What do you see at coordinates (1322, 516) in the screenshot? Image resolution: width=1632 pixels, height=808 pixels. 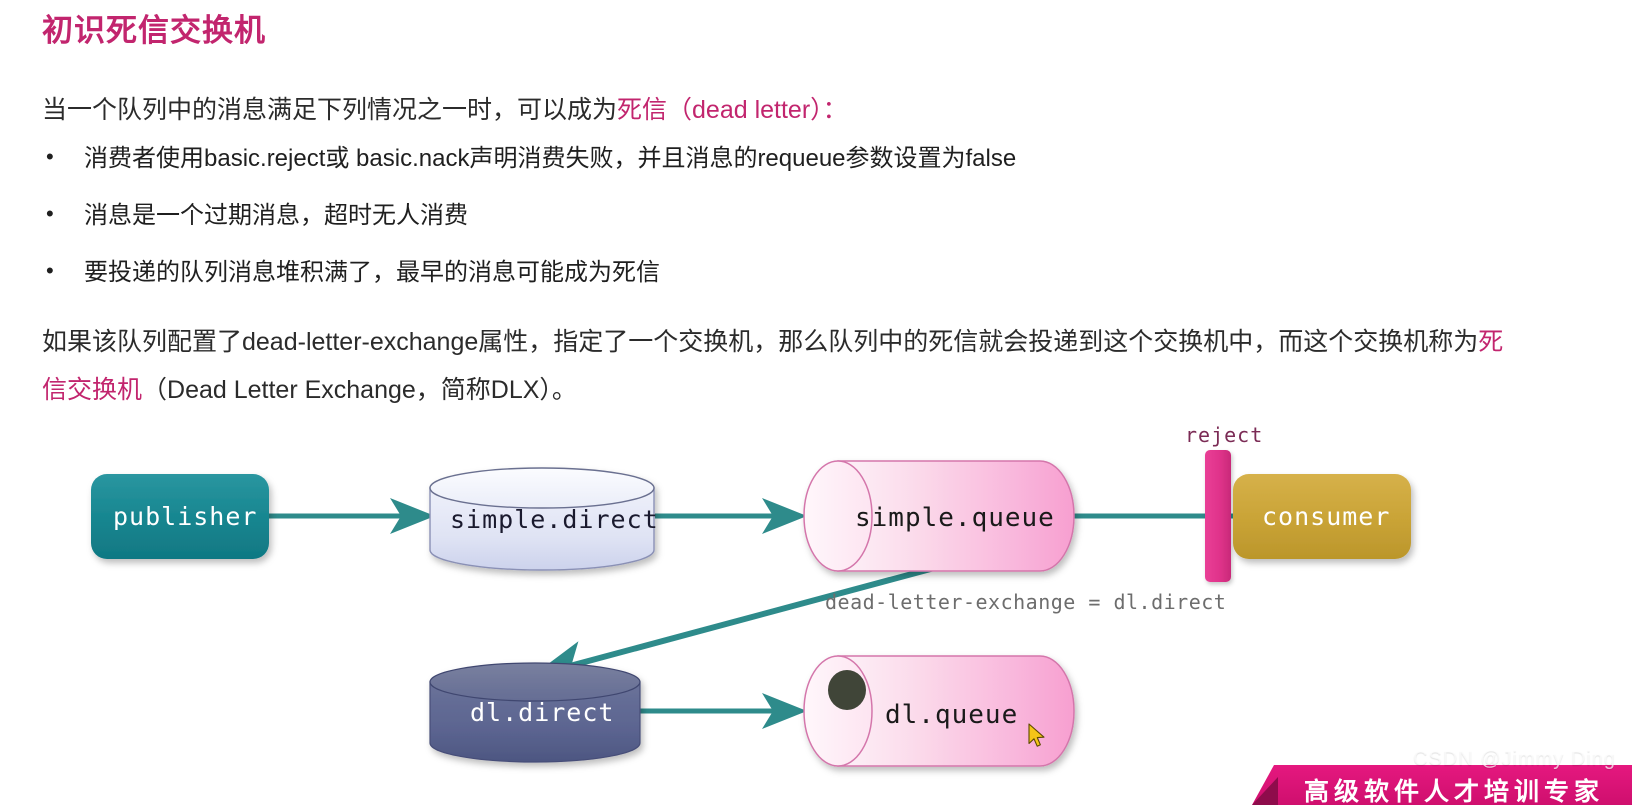 I see `node-consumer` at bounding box center [1322, 516].